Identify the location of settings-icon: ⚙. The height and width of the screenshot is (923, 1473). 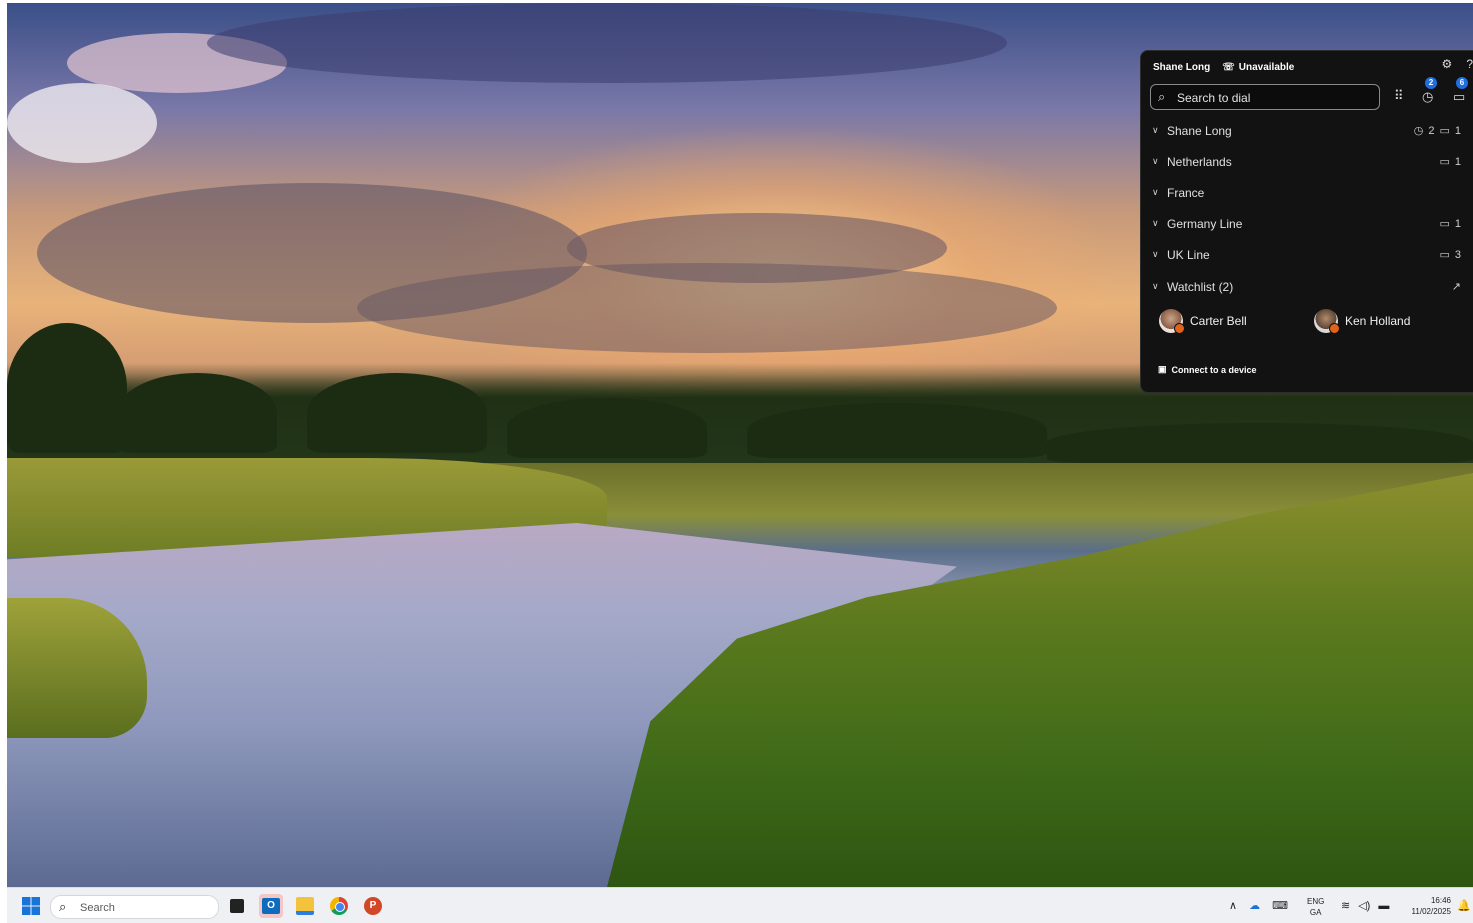
(1447, 64).